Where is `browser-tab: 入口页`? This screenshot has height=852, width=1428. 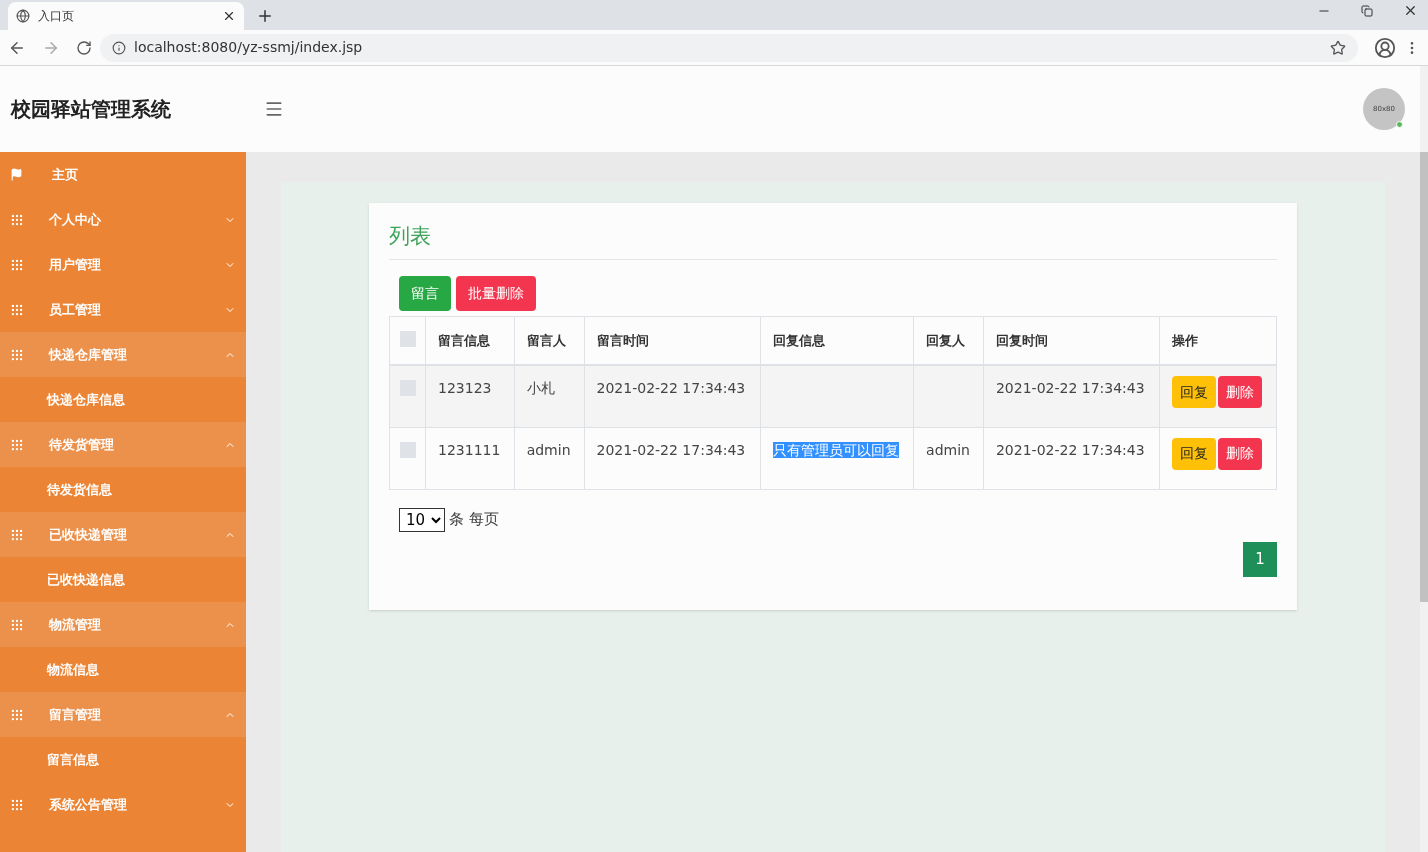 browser-tab: 入口页 is located at coordinates (126, 16).